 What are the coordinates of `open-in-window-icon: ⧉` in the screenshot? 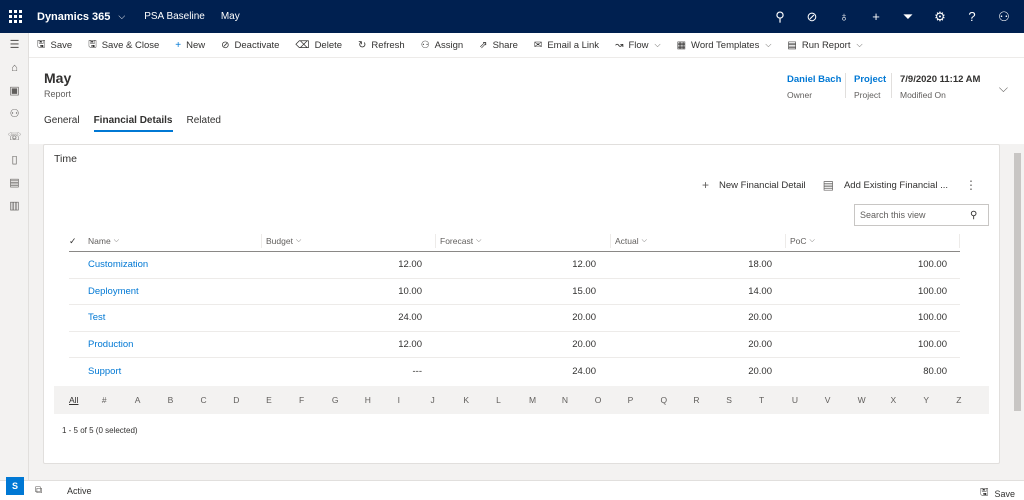 It's located at (38, 490).